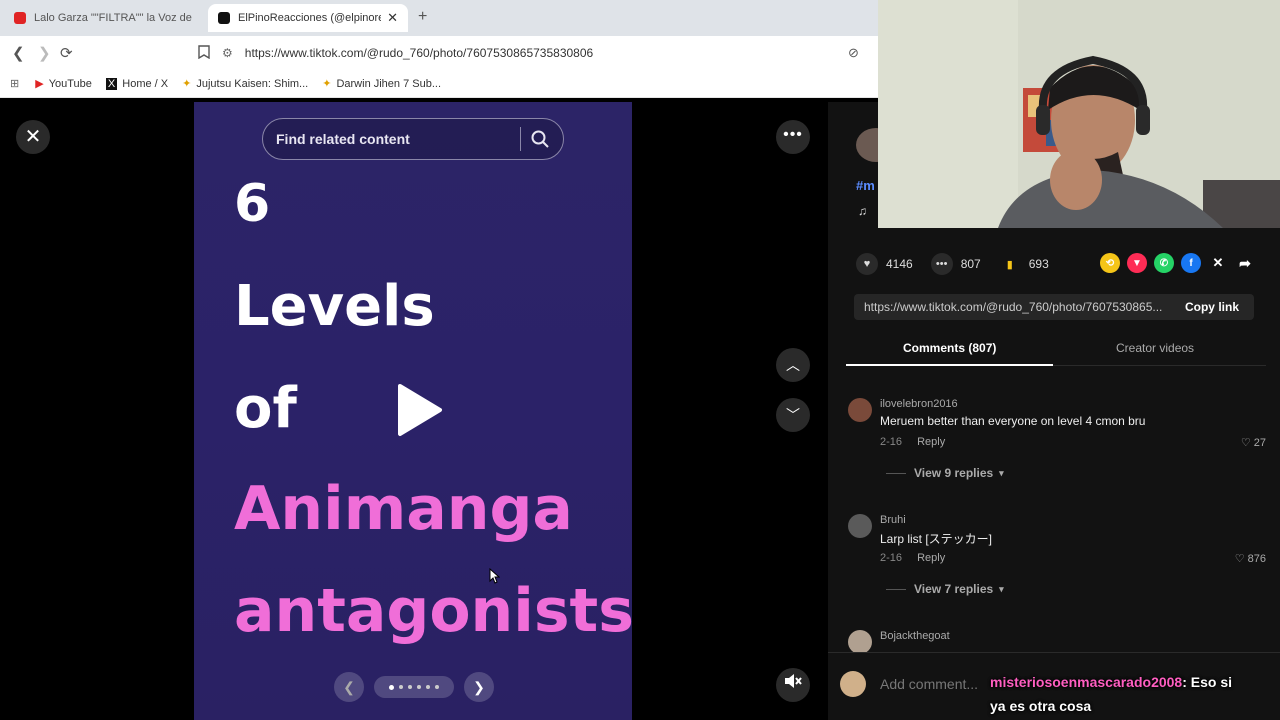 This screenshot has height=720, width=1280. I want to click on find-related-search: Find related content, so click(413, 139).